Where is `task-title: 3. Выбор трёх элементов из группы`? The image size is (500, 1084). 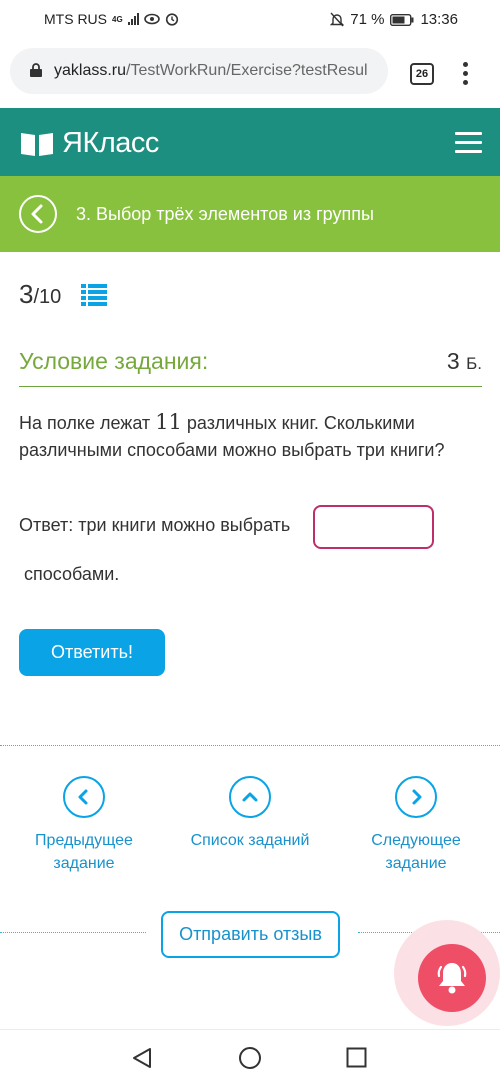 task-title: 3. Выбор трёх элементов из группы is located at coordinates (225, 214).